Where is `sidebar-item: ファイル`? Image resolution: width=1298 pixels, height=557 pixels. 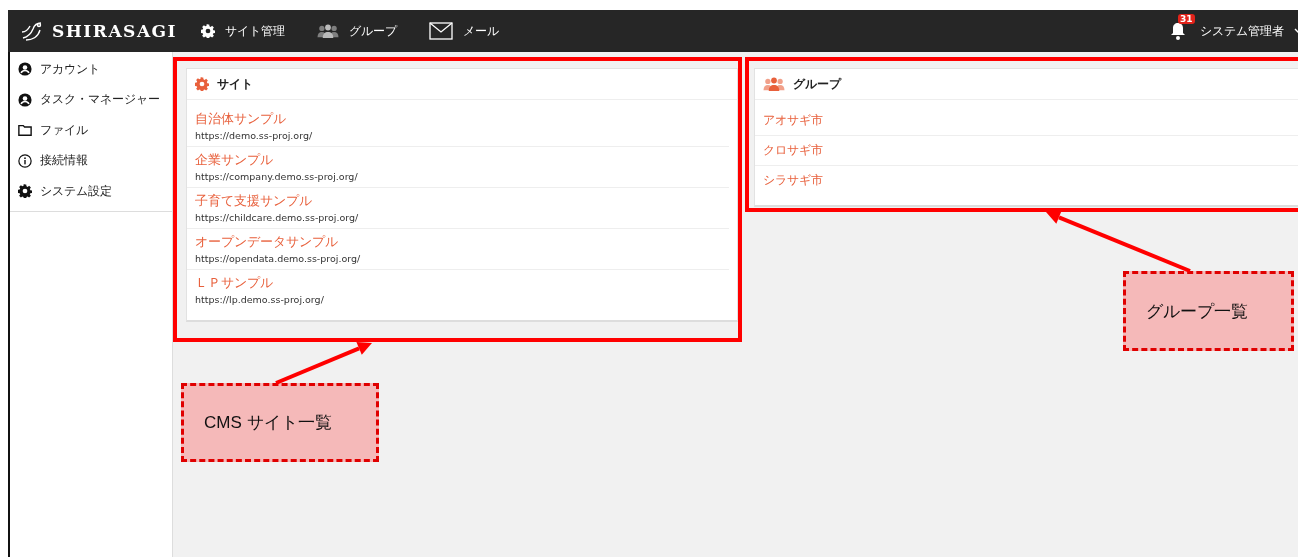 sidebar-item: ファイル is located at coordinates (91, 130).